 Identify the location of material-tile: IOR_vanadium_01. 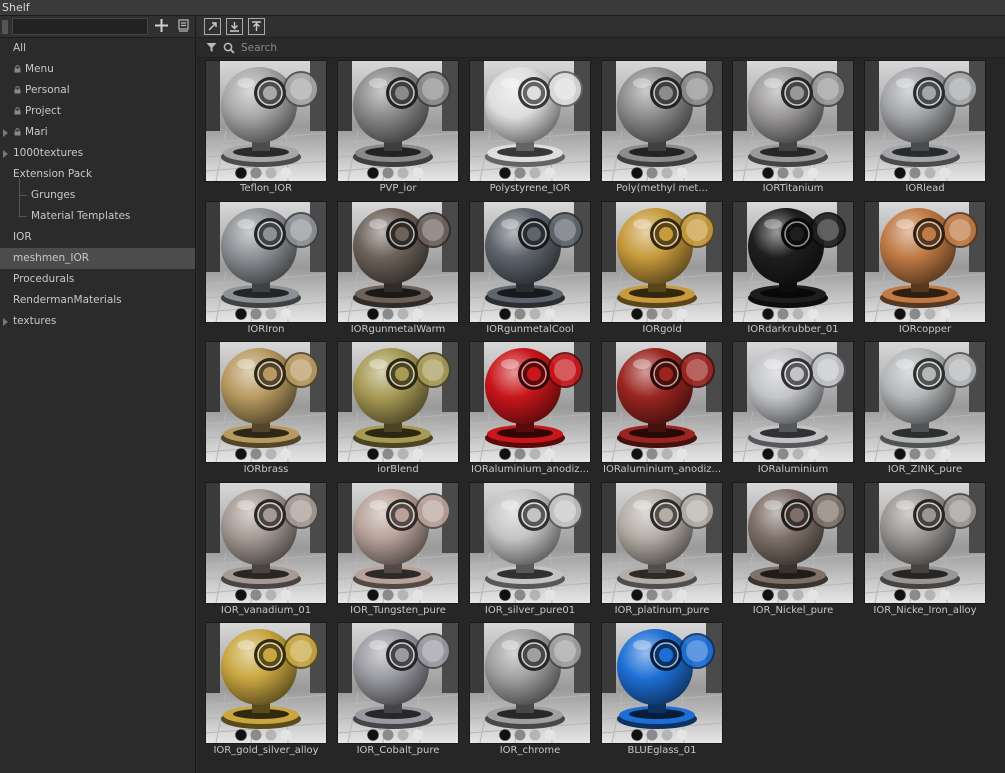
(266, 549).